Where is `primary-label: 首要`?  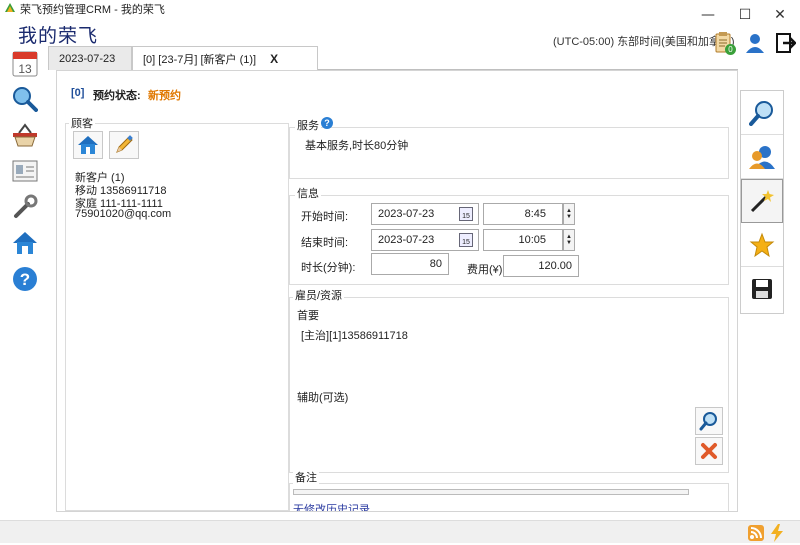
primary-label: 首要 is located at coordinates (308, 316).